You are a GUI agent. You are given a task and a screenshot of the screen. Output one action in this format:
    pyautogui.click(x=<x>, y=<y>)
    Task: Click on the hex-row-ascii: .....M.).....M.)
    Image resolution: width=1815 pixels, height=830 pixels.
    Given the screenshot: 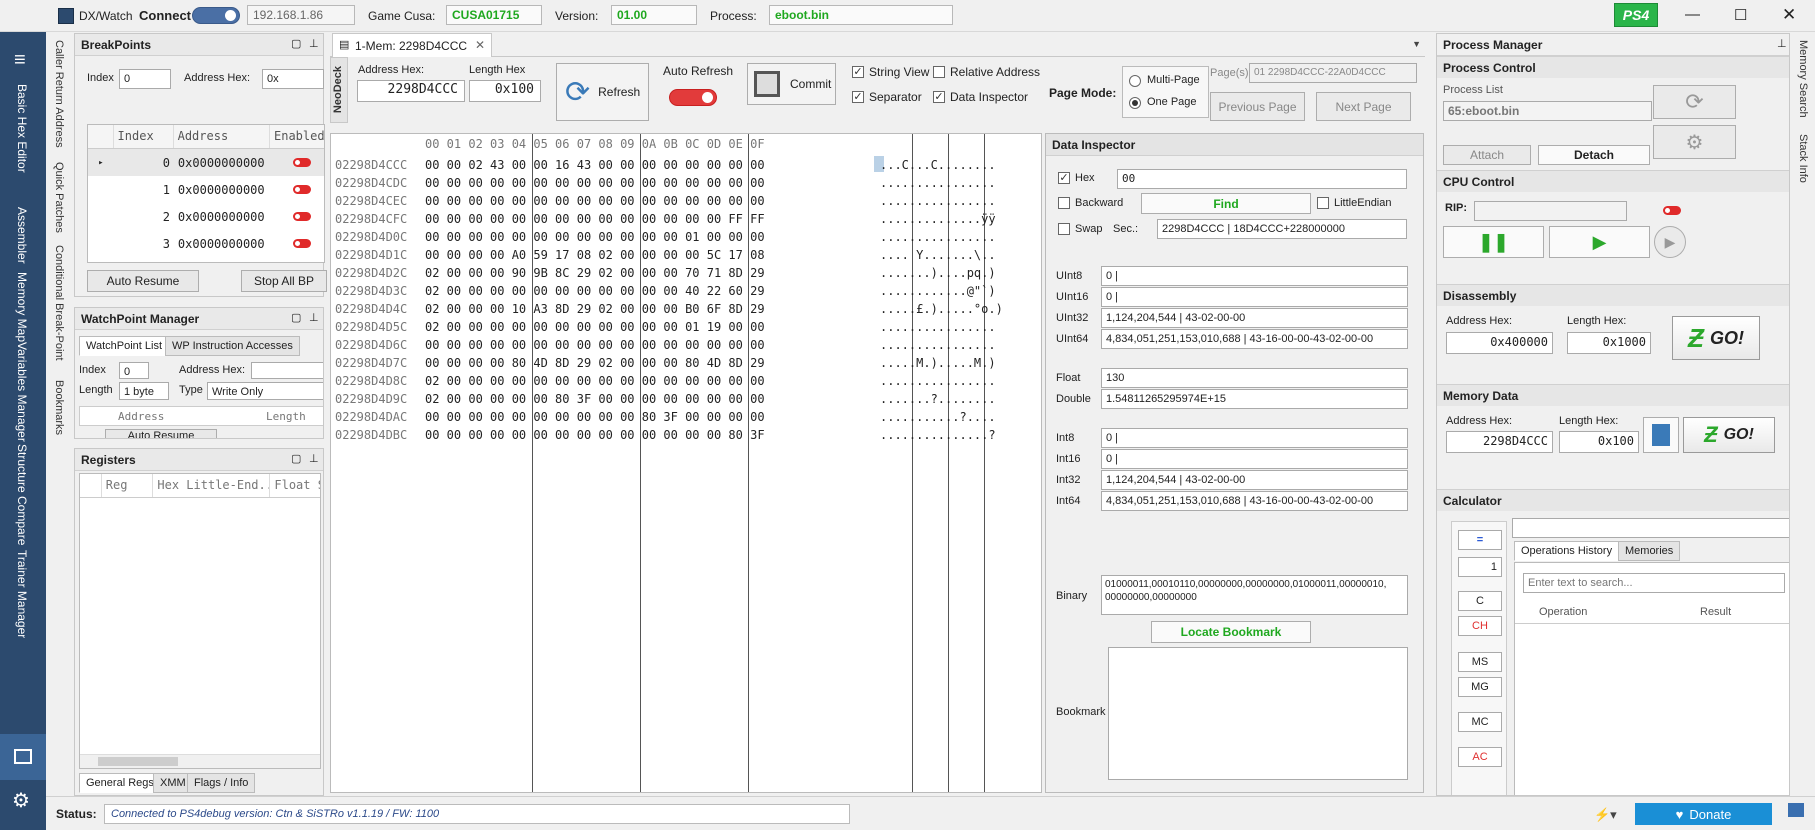 What is the action you would take?
    pyautogui.click(x=938, y=363)
    